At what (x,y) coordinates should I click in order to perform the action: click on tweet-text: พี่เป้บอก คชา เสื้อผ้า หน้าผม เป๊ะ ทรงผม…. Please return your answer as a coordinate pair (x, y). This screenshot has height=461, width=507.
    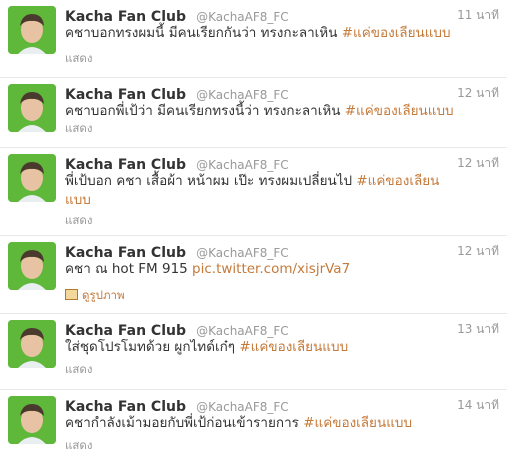
    Looking at the image, I should click on (256, 191).